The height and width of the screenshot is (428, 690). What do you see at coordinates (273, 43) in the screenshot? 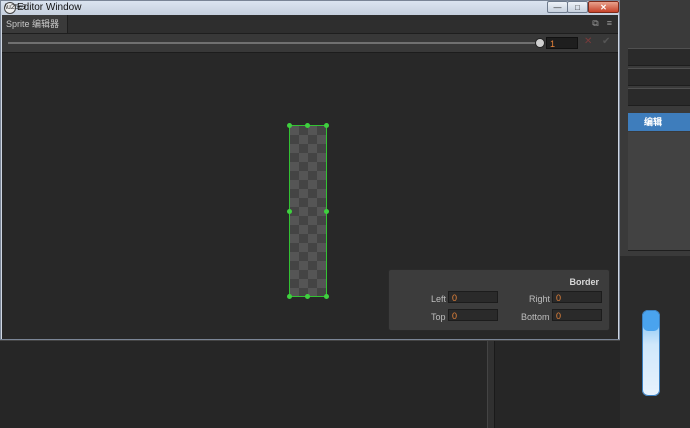
I see `zoom-slider-track` at bounding box center [273, 43].